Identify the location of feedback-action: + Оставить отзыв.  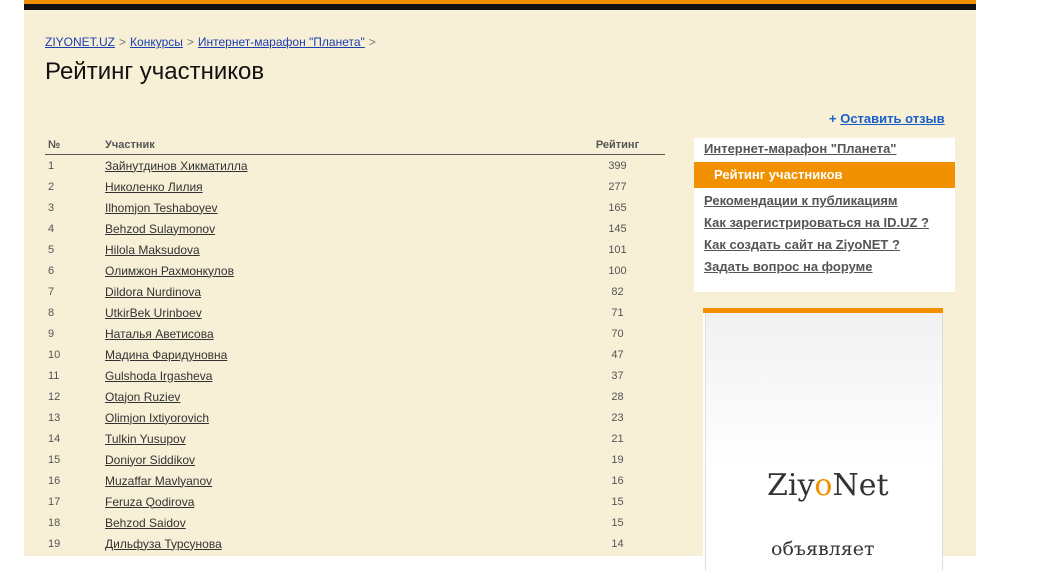
(887, 118).